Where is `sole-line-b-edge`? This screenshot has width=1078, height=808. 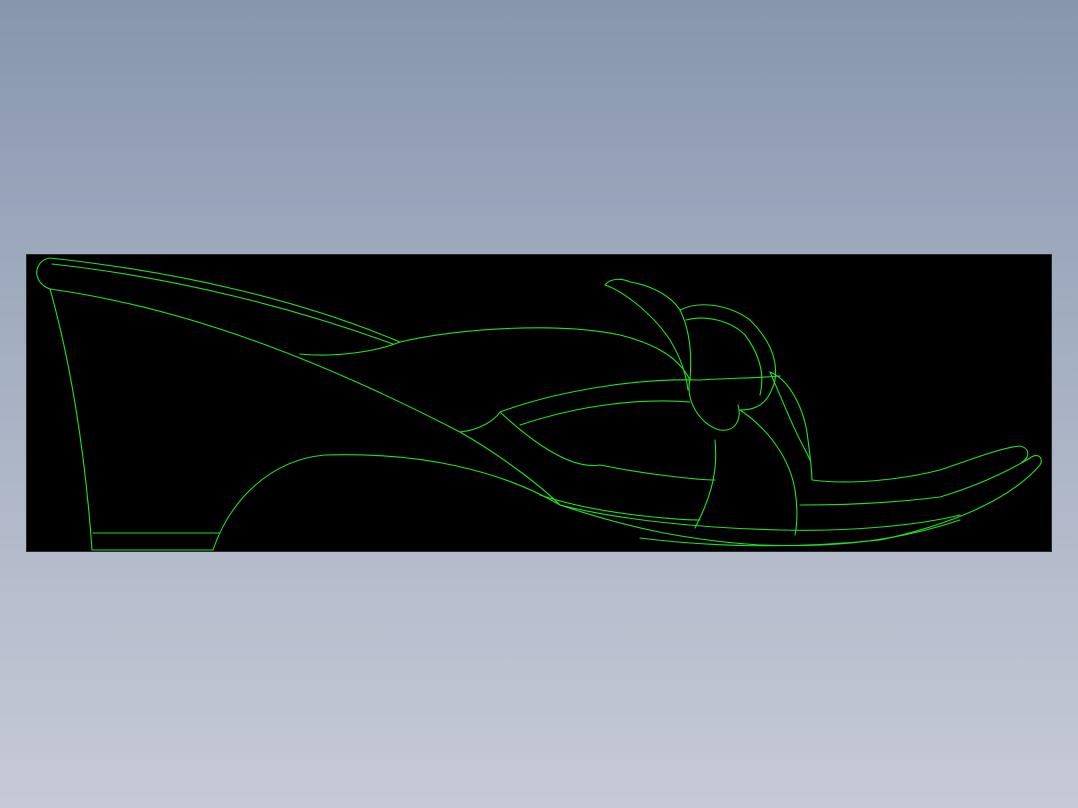
sole-line-b-edge is located at coordinates (620, 507).